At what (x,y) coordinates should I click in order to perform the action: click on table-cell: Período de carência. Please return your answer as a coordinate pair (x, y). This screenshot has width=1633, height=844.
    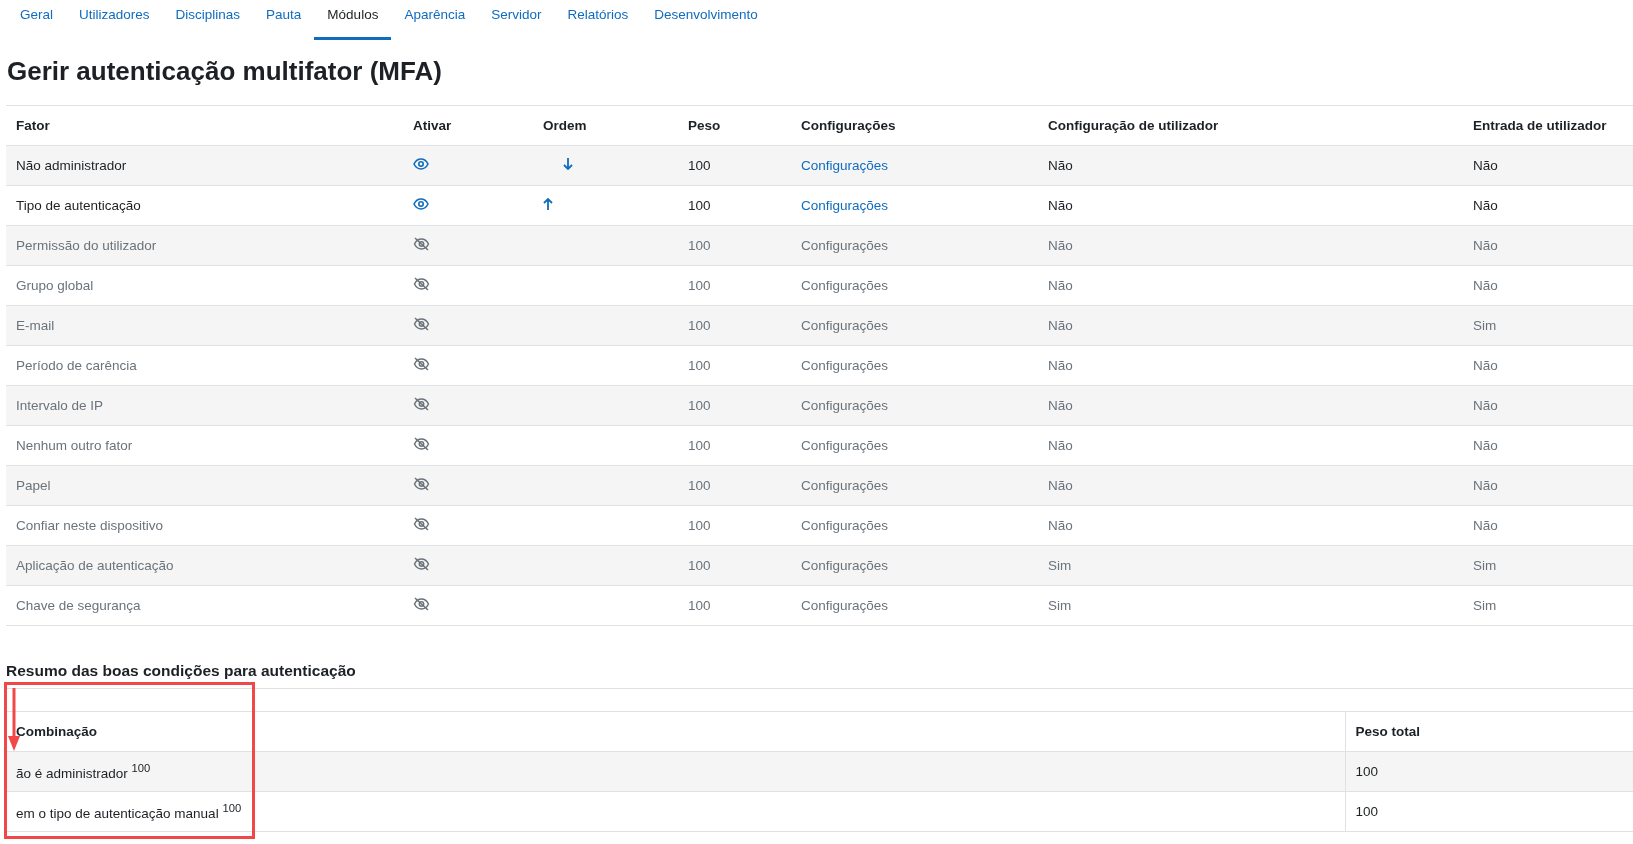
    Looking at the image, I should click on (204, 365).